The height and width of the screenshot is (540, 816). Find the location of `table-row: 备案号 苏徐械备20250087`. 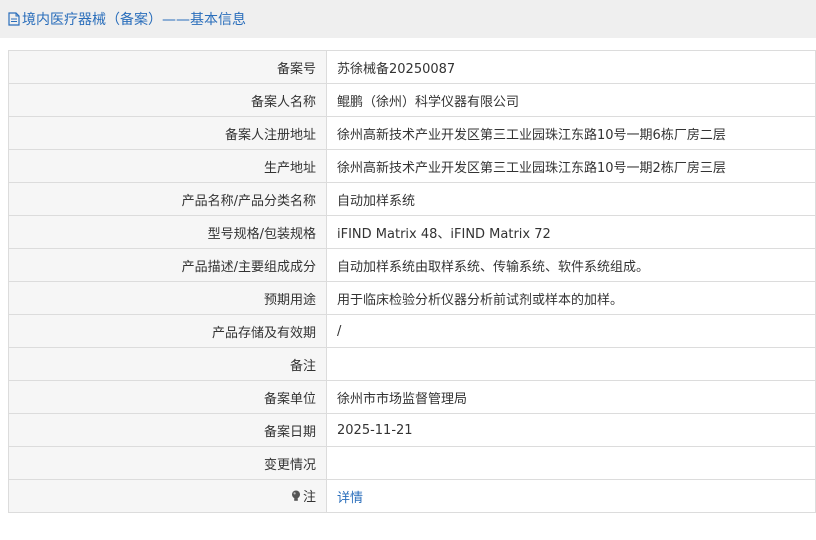

table-row: 备案号 苏徐械备20250087 is located at coordinates (412, 67).